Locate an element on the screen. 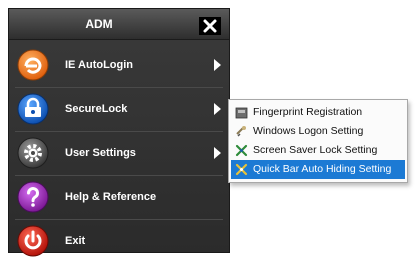  close-button is located at coordinates (210, 26).